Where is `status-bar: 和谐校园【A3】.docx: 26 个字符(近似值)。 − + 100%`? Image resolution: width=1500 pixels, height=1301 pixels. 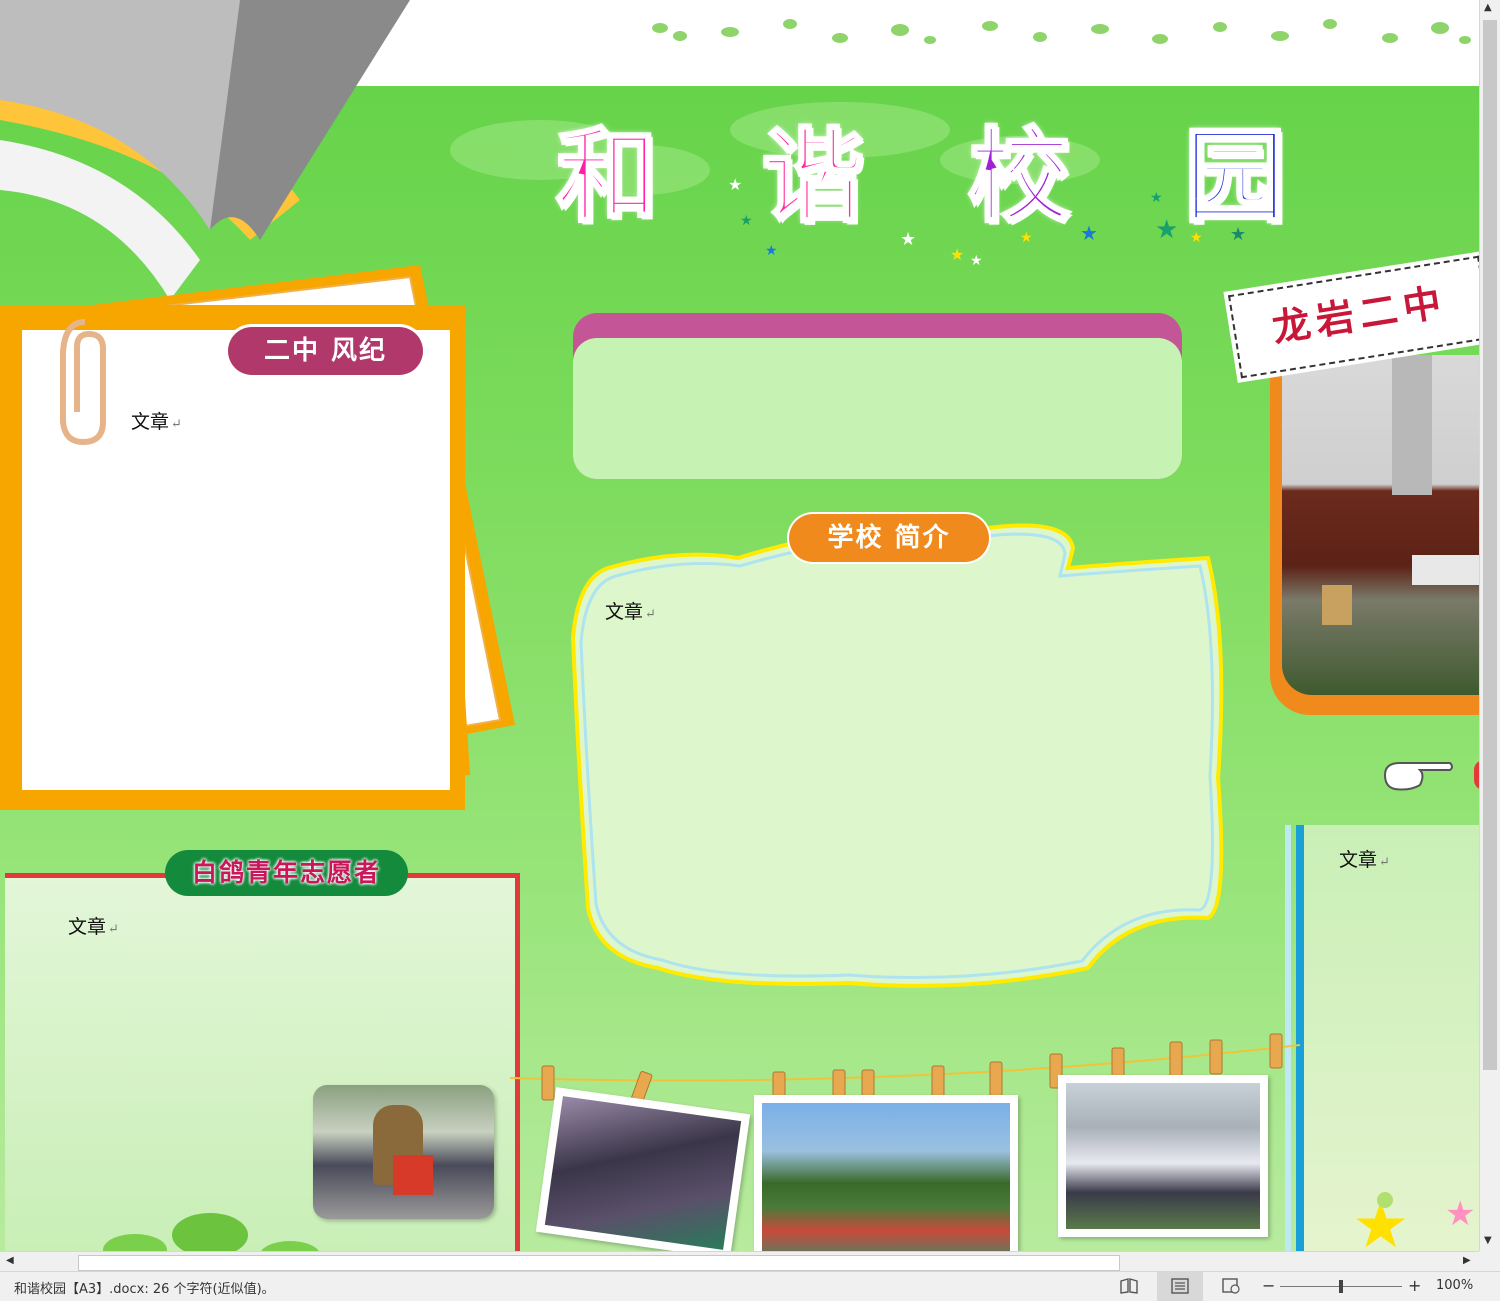
status-bar: 和谐校园【A3】.docx: 26 个字符(近似值)。 − + 100% is located at coordinates (750, 1286).